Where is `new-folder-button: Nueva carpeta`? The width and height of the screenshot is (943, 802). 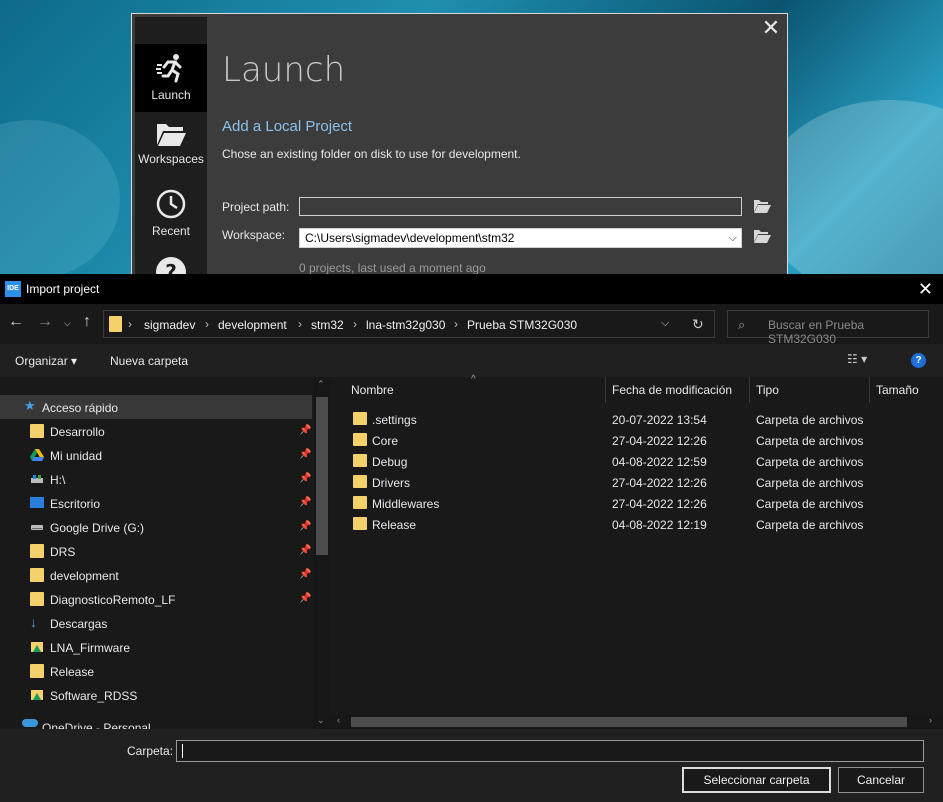
new-folder-button: Nueva carpeta is located at coordinates (149, 361).